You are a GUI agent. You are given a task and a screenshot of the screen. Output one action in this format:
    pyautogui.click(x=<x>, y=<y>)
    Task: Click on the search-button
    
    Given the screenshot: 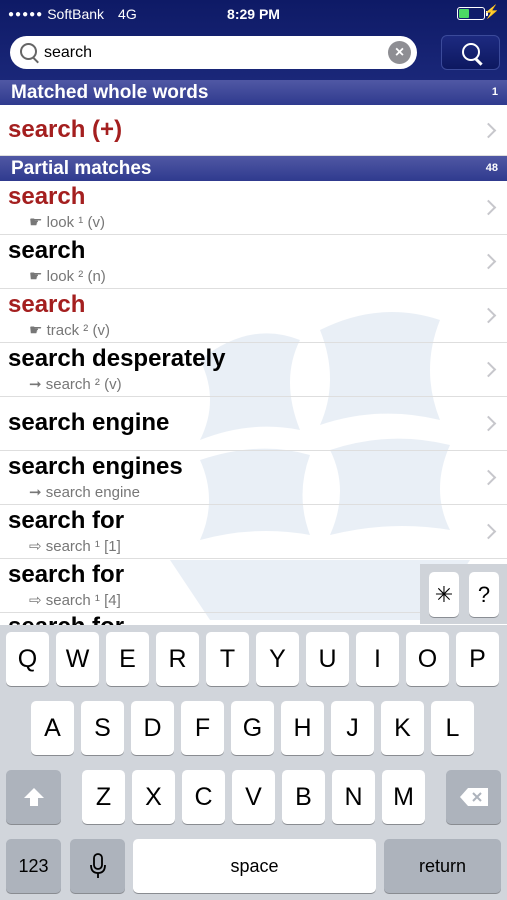 What is the action you would take?
    pyautogui.click(x=470, y=52)
    